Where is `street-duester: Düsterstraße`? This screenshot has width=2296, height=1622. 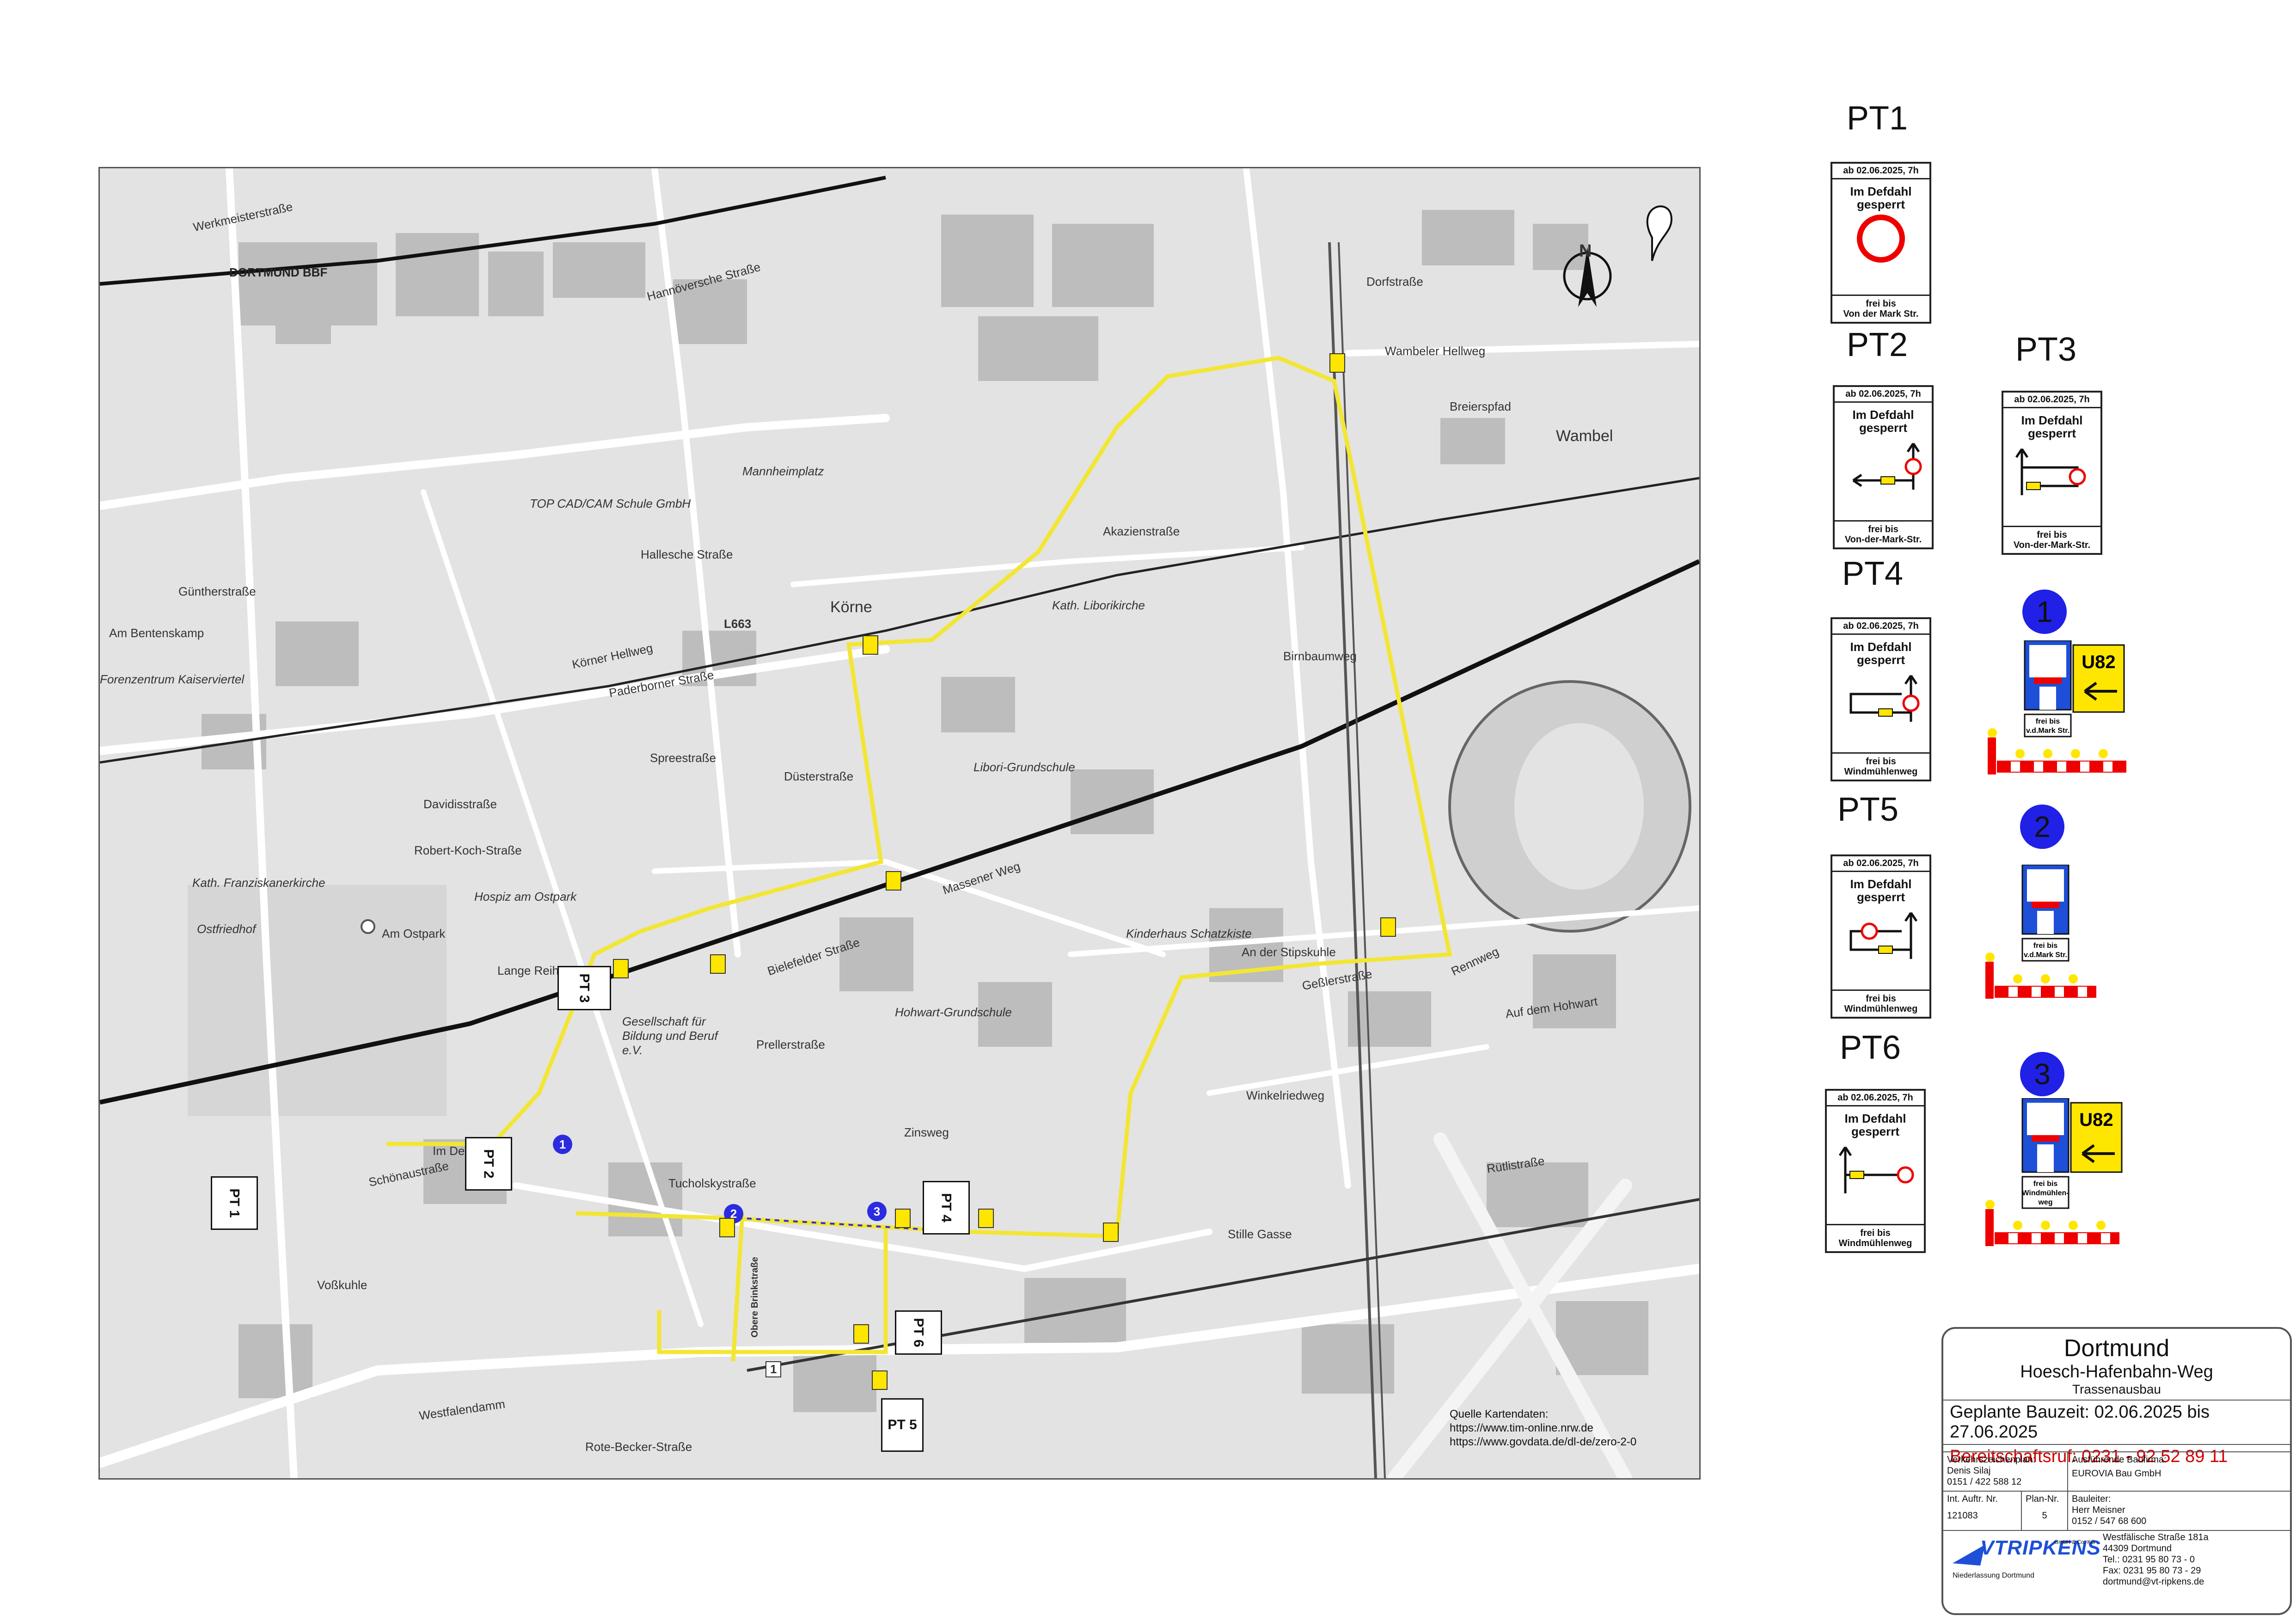
street-duester: Düsterstraße is located at coordinates (819, 776).